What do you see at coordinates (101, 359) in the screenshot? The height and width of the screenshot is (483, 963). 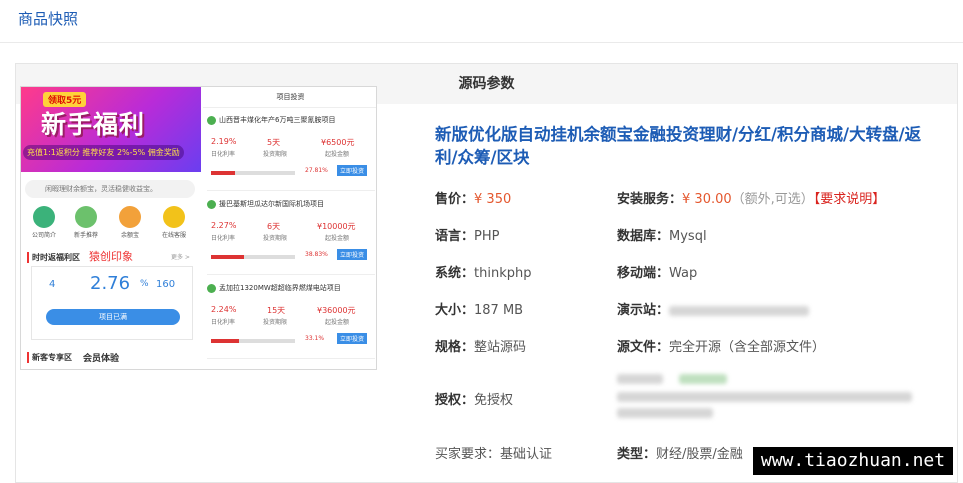 I see `newcomer-section-sub: 会员体验` at bounding box center [101, 359].